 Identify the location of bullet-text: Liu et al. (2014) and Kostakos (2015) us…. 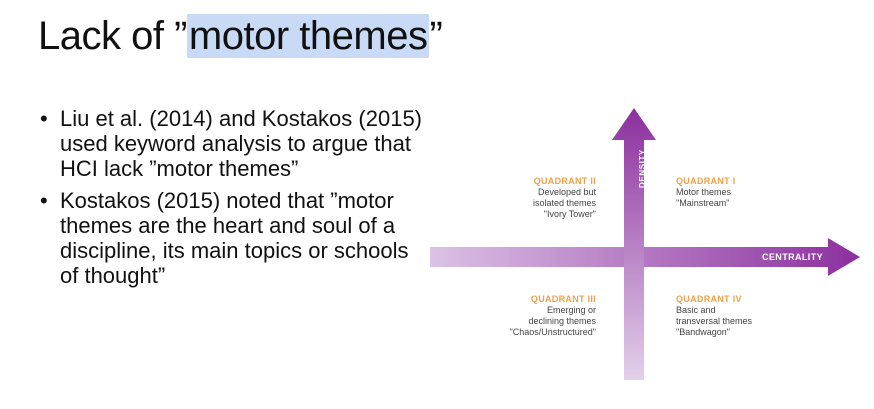
(241, 143).